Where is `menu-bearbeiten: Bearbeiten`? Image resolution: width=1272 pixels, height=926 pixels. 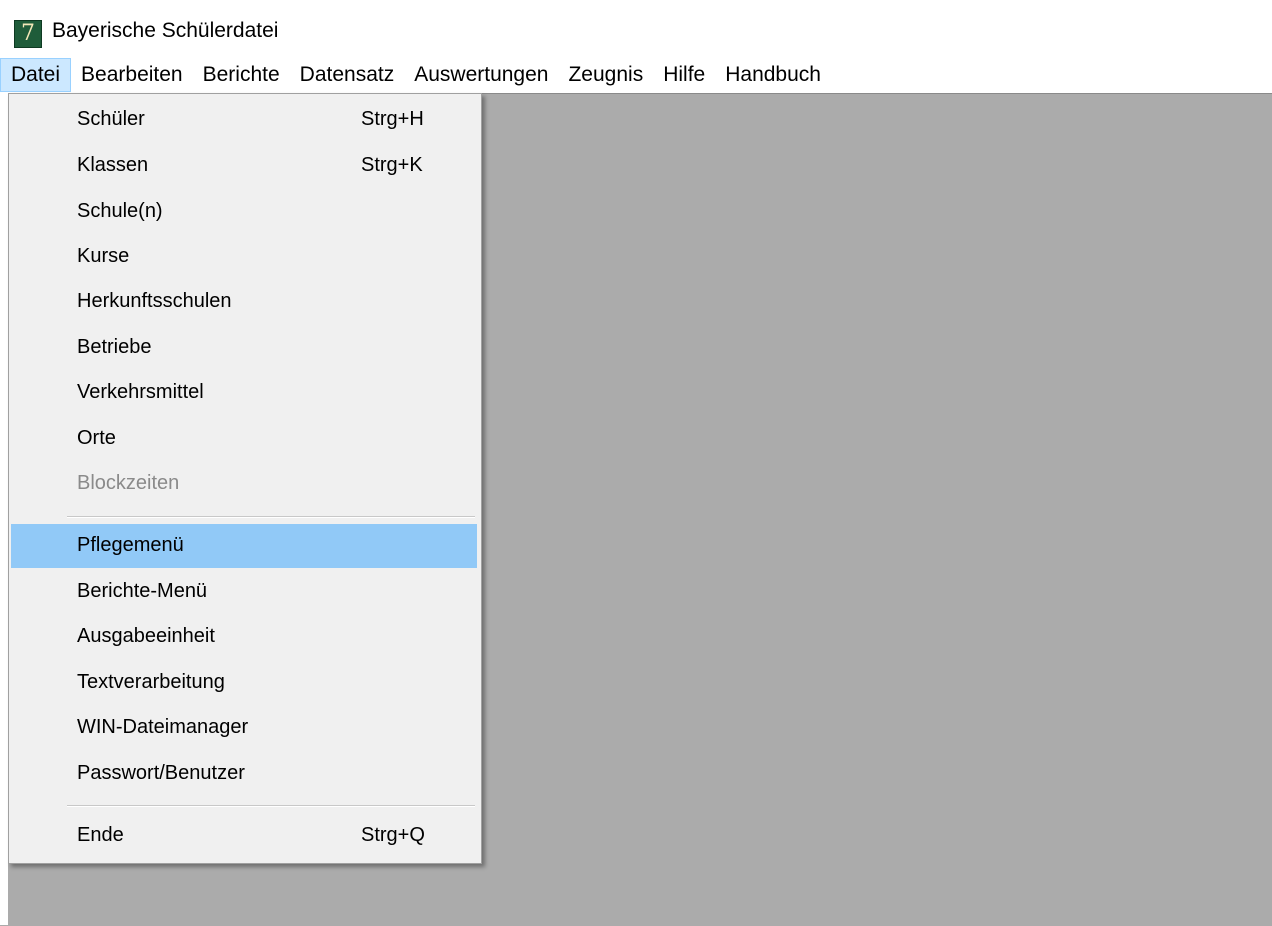
menu-bearbeiten: Bearbeiten is located at coordinates (132, 75).